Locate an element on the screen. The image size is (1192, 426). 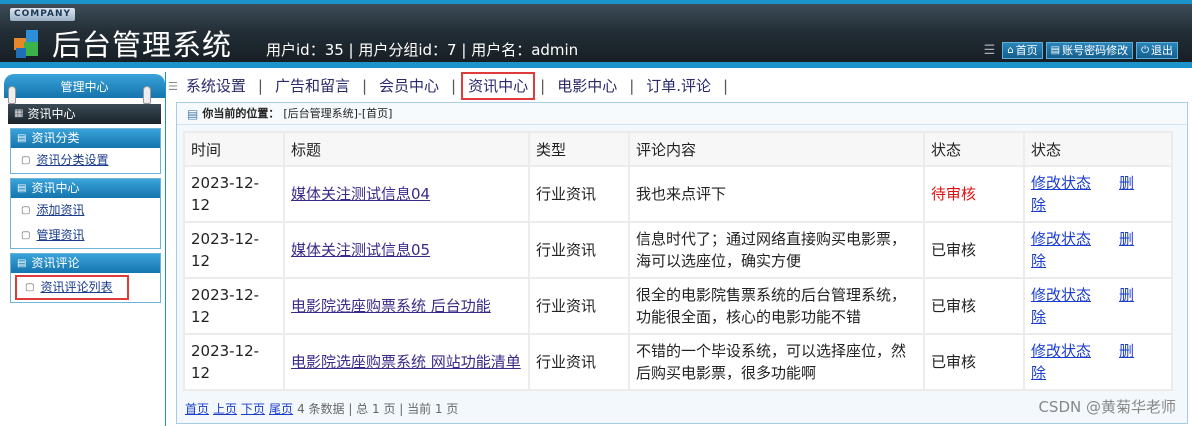
sidebar-item-category-settings: ▢ 资讯分类设置 is located at coordinates (85, 160).